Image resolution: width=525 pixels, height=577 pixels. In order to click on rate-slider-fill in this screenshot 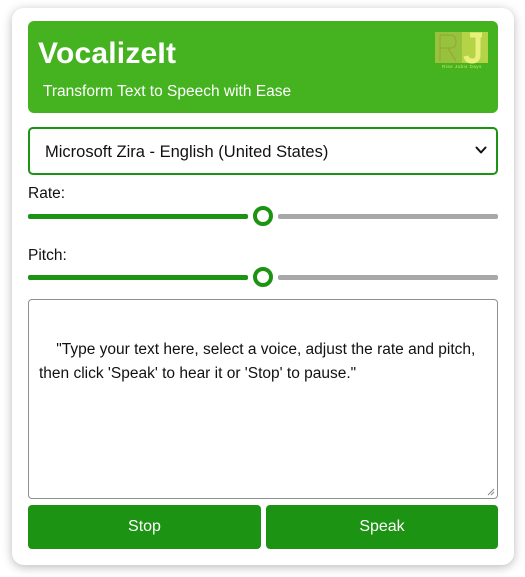, I will do `click(138, 216)`.